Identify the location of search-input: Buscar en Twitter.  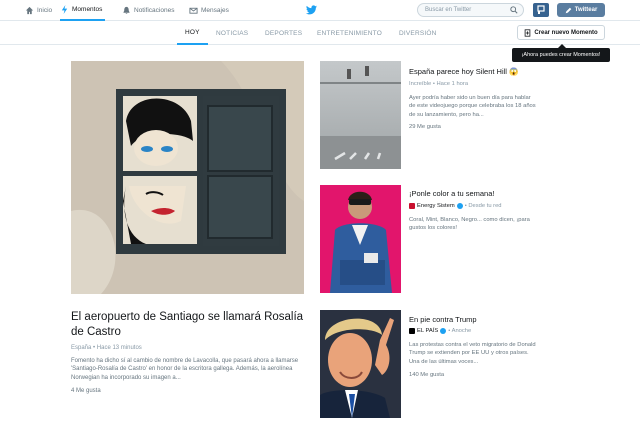
(470, 10).